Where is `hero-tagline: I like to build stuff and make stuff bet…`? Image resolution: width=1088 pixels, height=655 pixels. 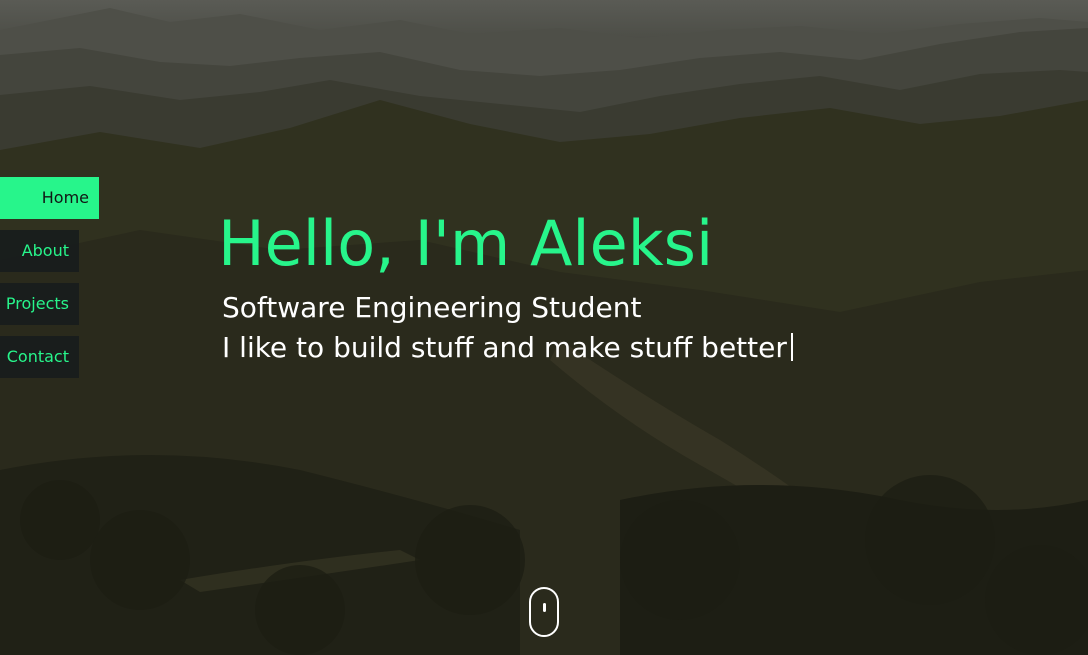 hero-tagline: I like to build stuff and make stuff bet… is located at coordinates (504, 347).